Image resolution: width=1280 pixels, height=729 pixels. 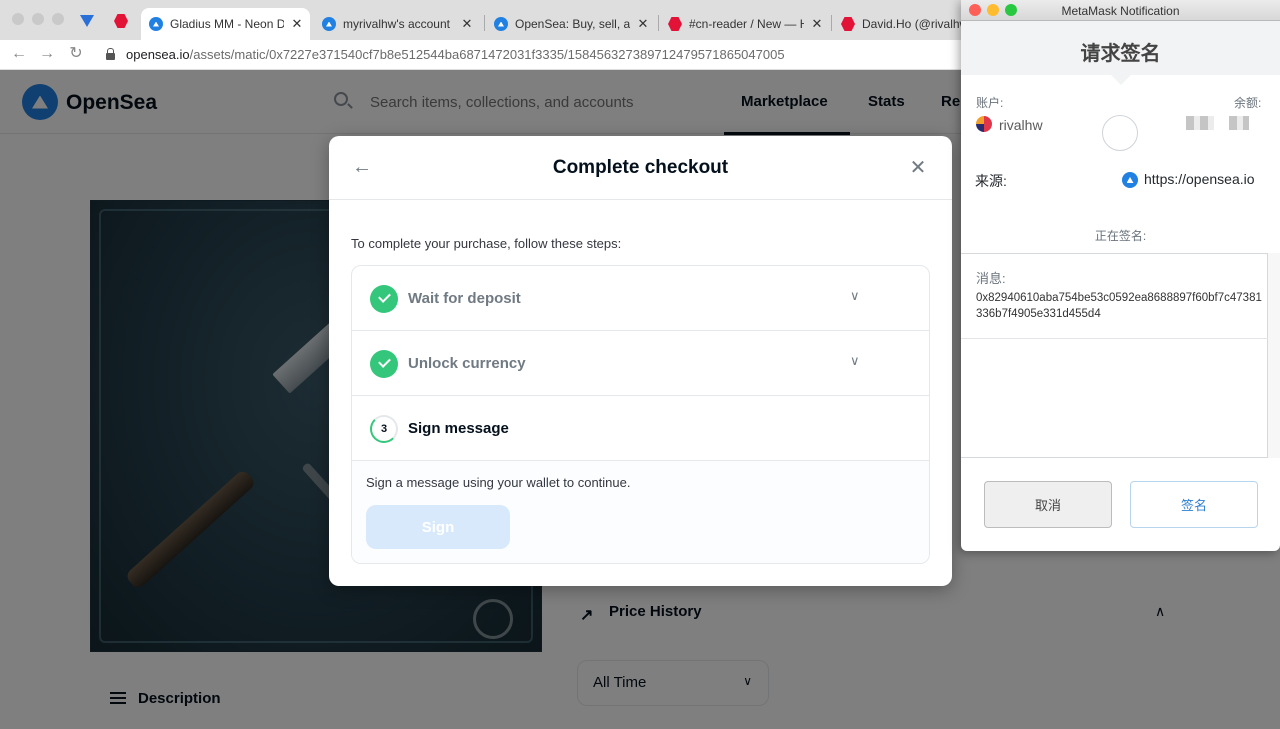 I want to click on sign-confirm-button: 签名, so click(x=1194, y=504).